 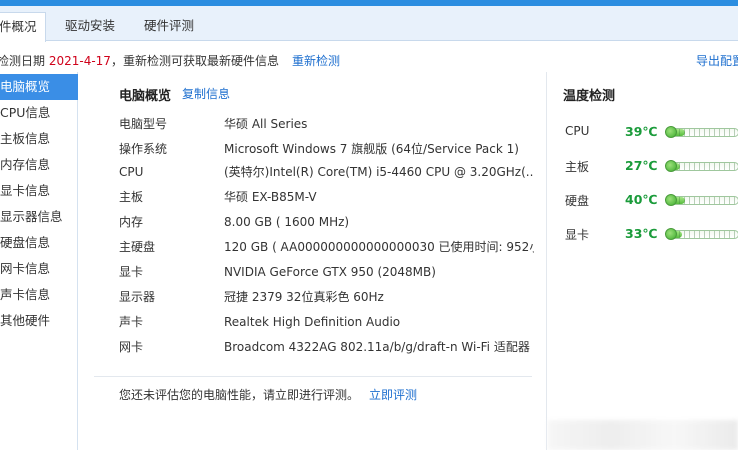 I want to click on info-bar: 检测日期 2021-4-17，重新检测可获取最新硬件信息 重新检测 导出配置, so click(x=369, y=59).